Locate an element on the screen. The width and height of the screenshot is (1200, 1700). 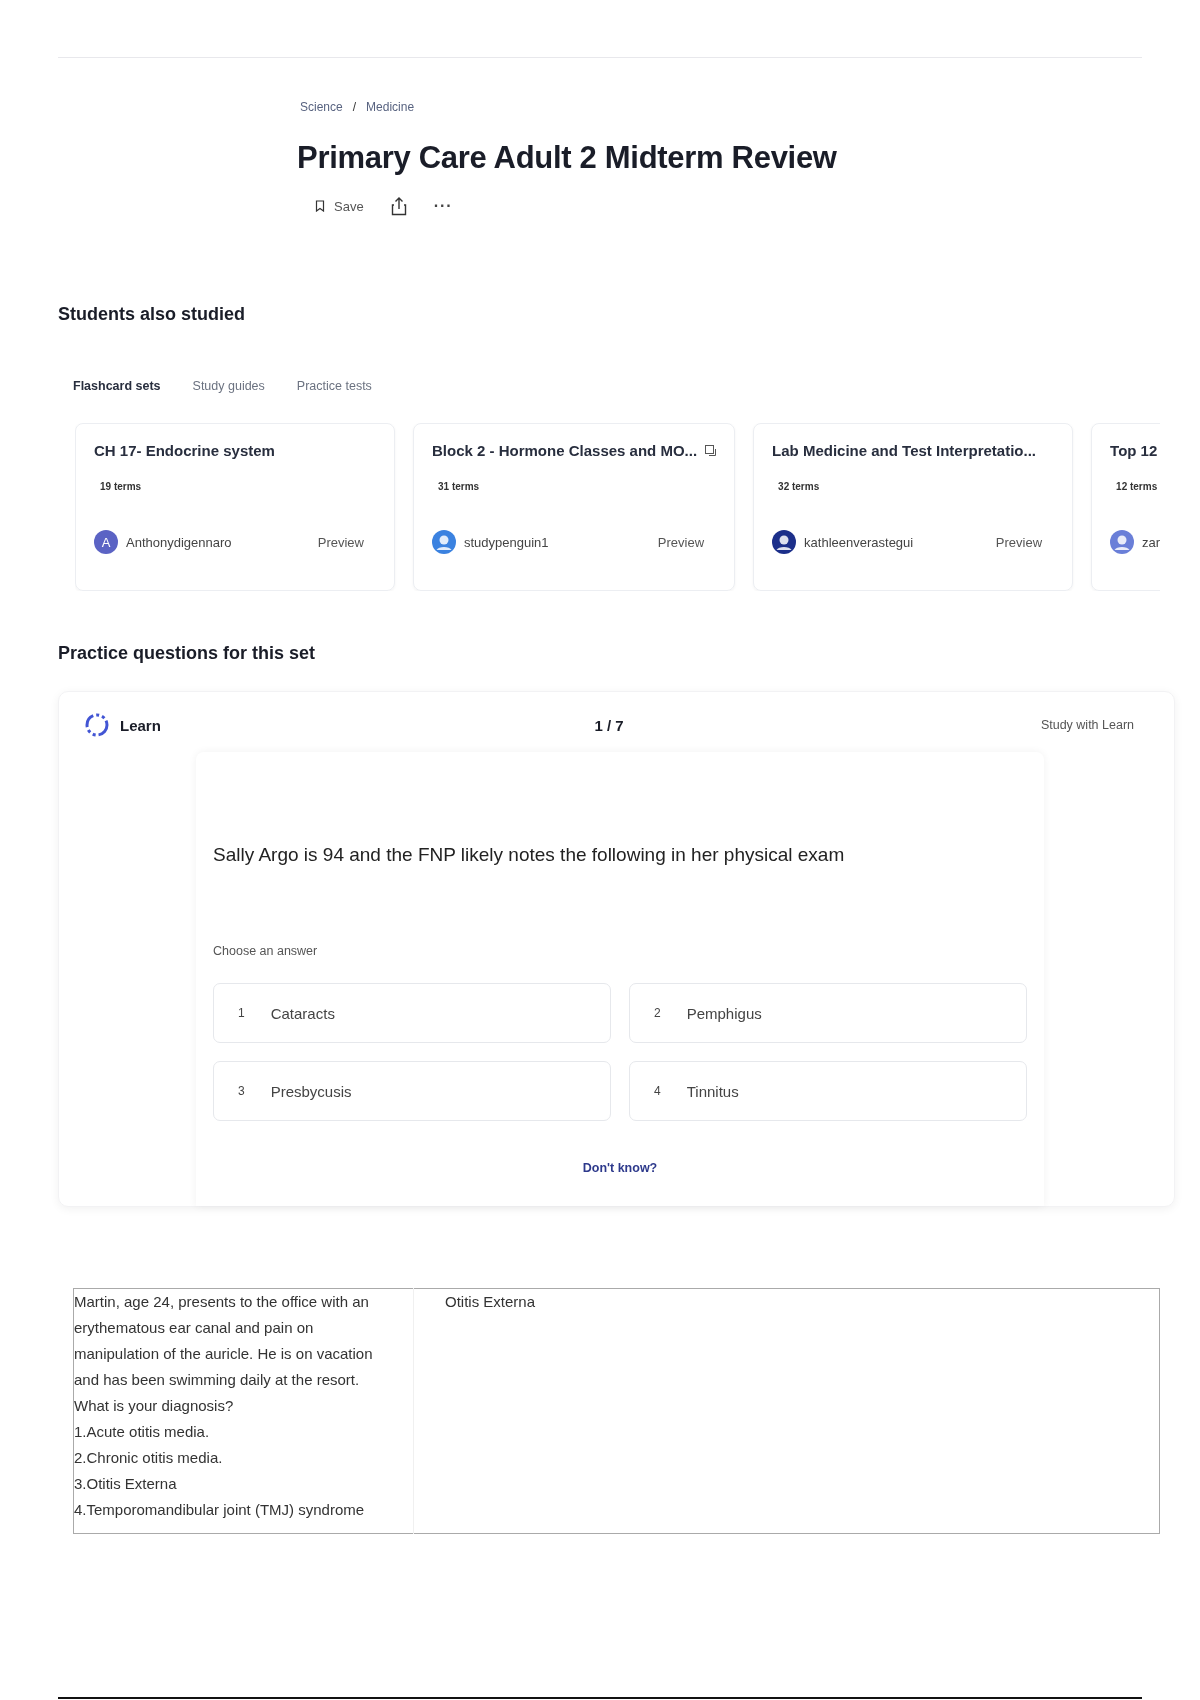
question-text: Sally Argo is 94 and the FNP likely notes the following in her physical exam is located at coordinates (529, 855).